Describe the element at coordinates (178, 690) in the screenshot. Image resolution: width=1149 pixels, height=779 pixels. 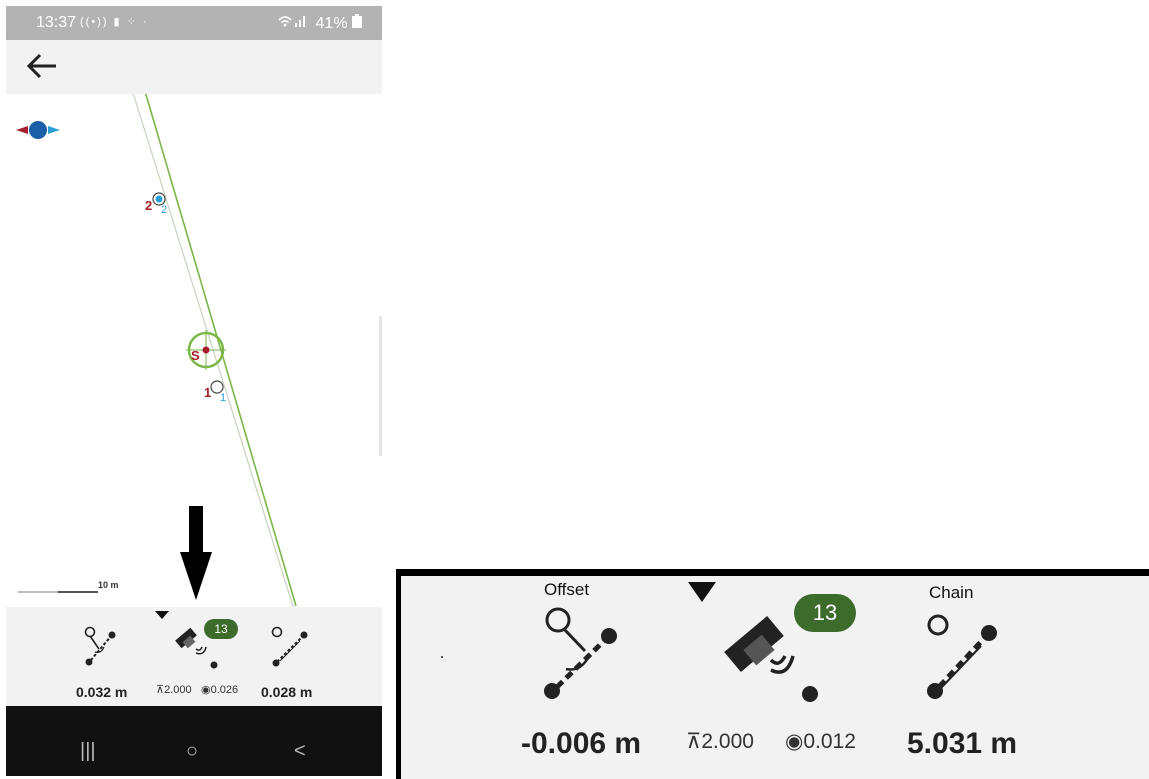
I see `height-value: 2.000` at that location.